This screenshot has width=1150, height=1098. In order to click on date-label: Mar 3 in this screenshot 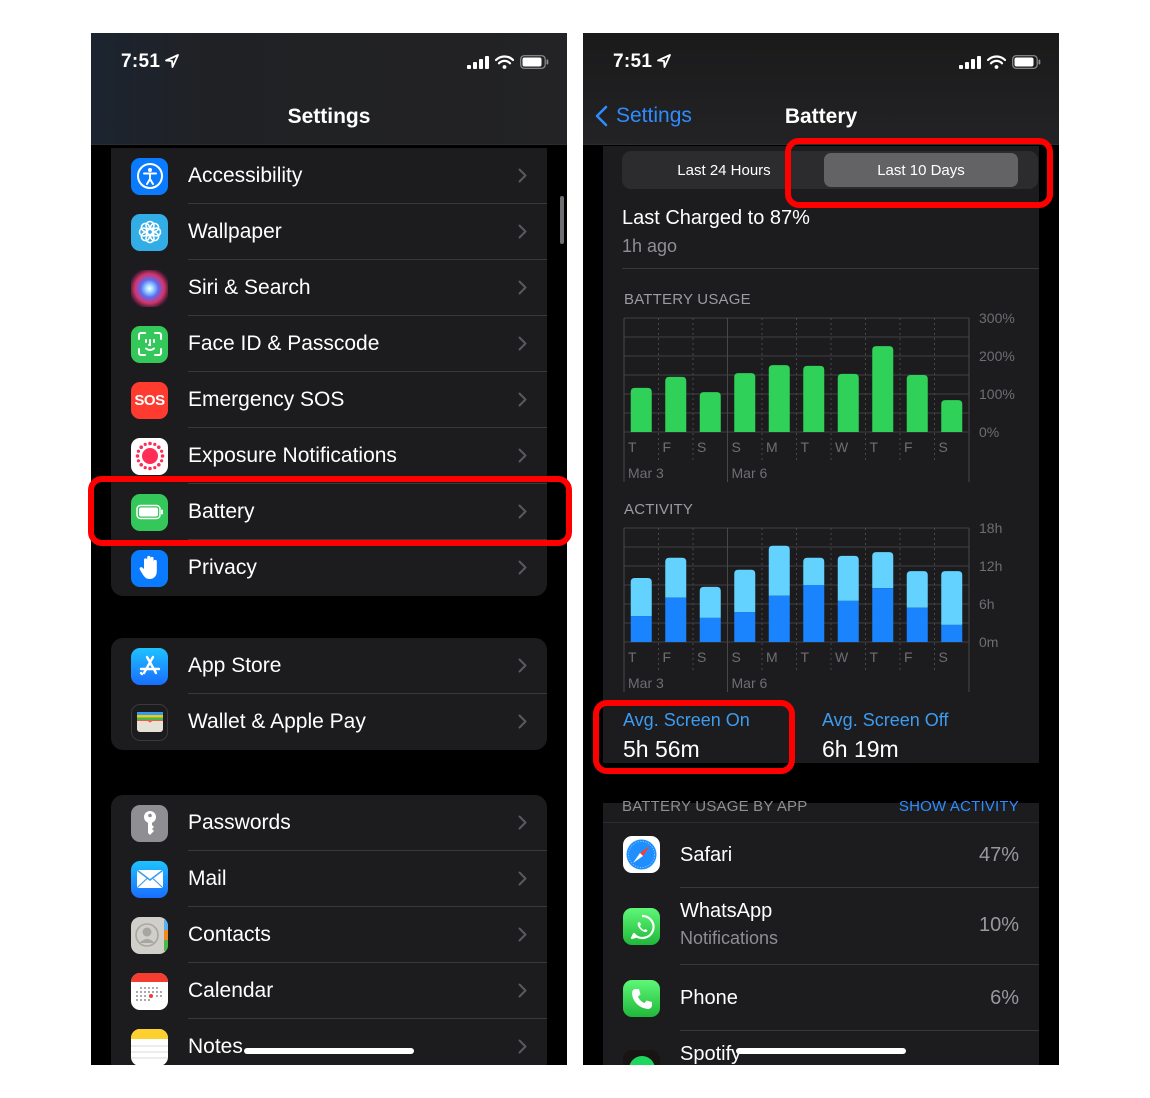, I will do `click(646, 473)`.